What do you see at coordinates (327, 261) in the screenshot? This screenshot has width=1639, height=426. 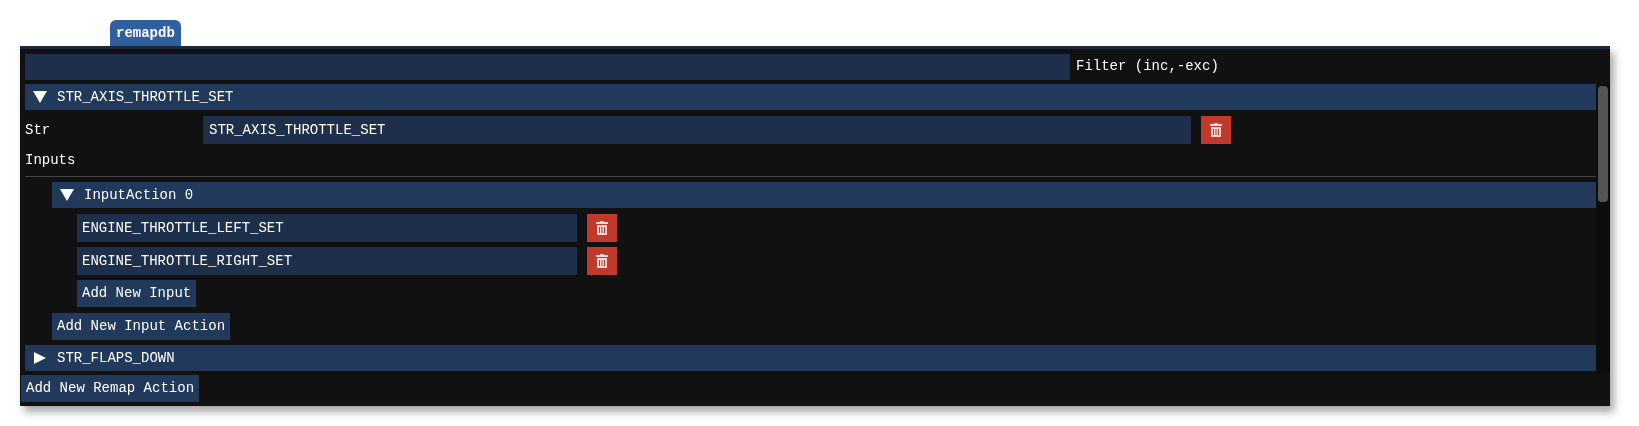 I see `input-field: ENGINE_THROTTLE_RIGHT_SET` at bounding box center [327, 261].